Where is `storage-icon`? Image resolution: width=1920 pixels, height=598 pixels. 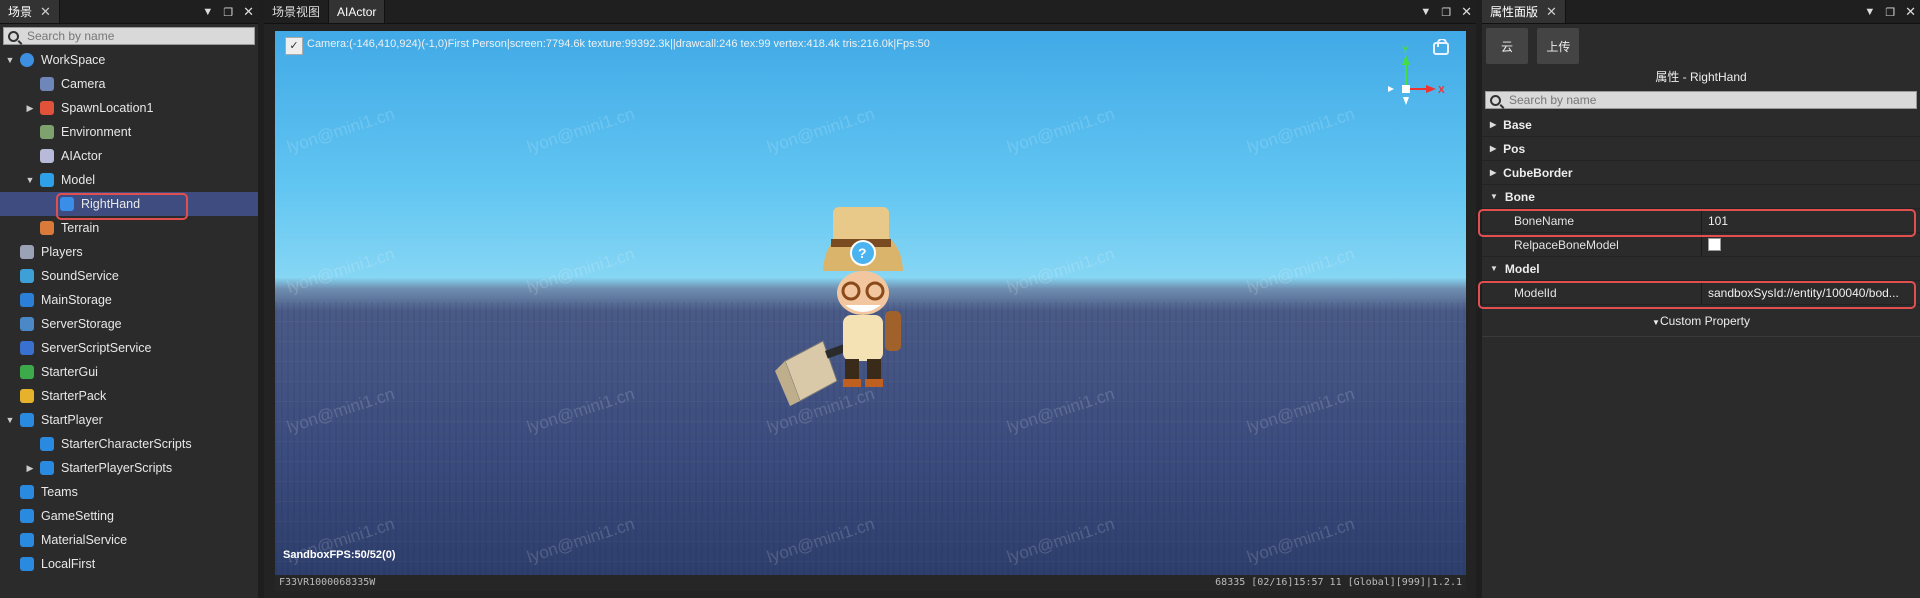
storage-icon is located at coordinates (27, 324).